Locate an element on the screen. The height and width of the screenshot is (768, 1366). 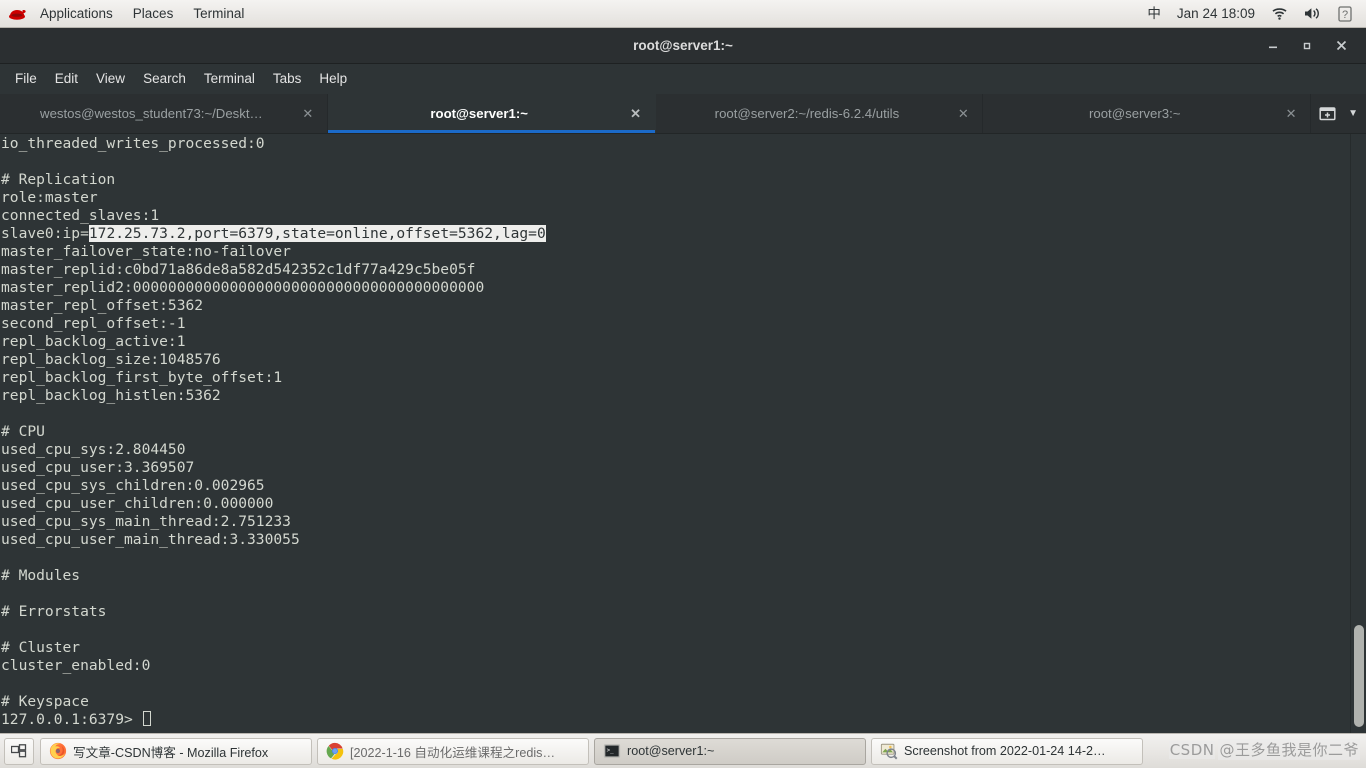
panel-status-area: 中 Jan 24 18:09 ? is located at coordinates (1252, 13).